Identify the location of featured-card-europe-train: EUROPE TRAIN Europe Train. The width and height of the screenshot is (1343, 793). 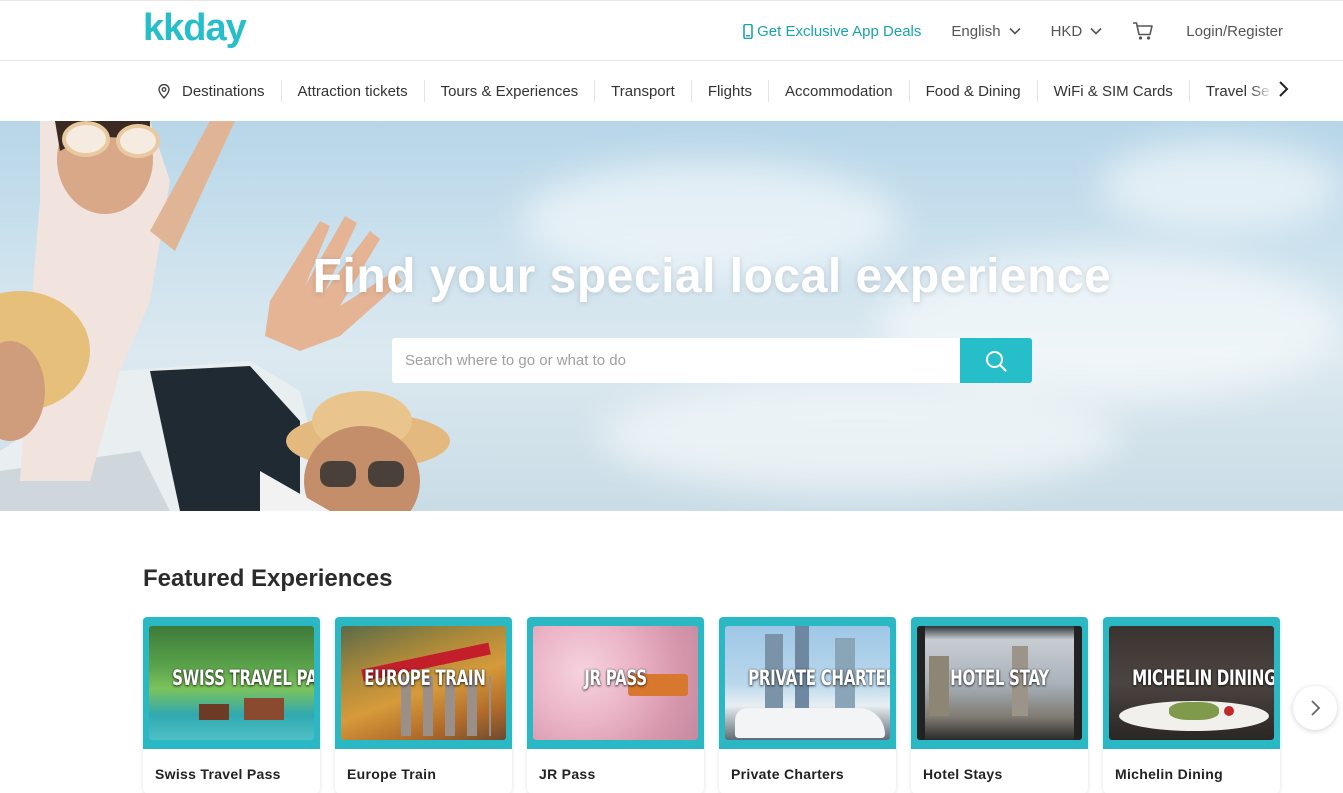
(423, 705).